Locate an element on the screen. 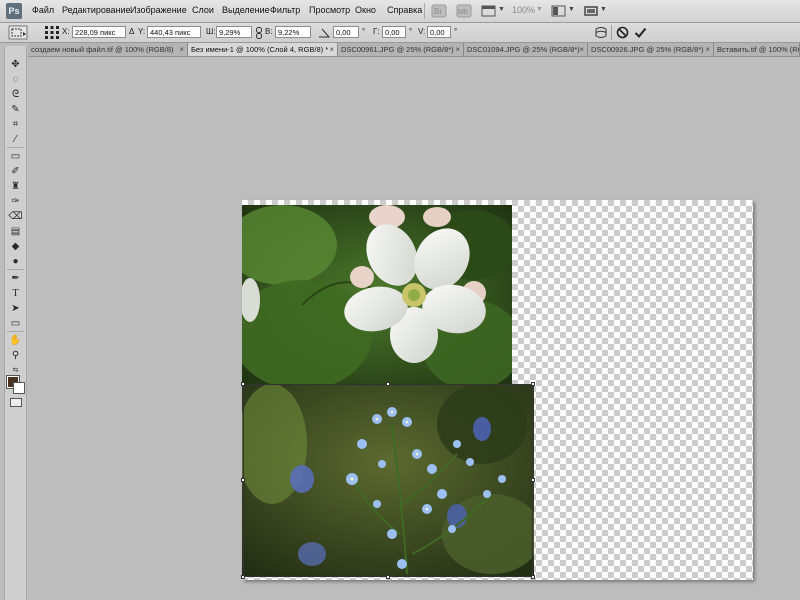 The height and width of the screenshot is (600, 800). reference-point-icon is located at coordinates (52, 32).